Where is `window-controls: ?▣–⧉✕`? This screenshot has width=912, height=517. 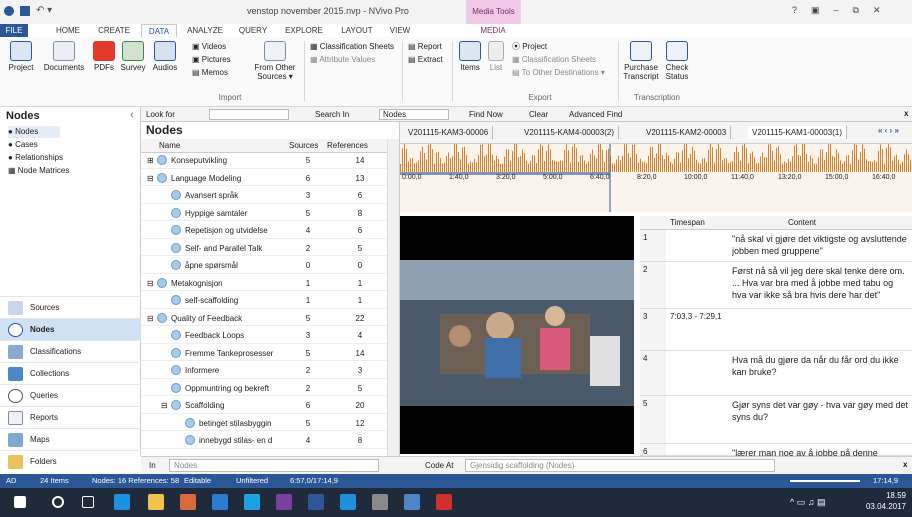 window-controls: ?▣–⧉✕ is located at coordinates (843, 10).